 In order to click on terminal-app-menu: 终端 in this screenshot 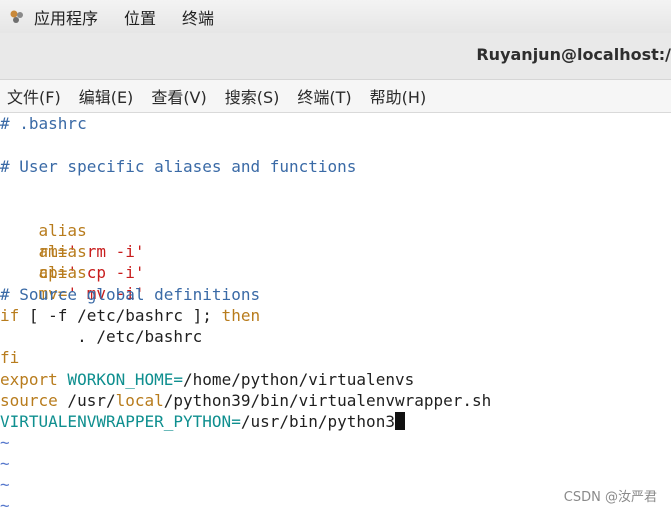, I will do `click(198, 17)`.